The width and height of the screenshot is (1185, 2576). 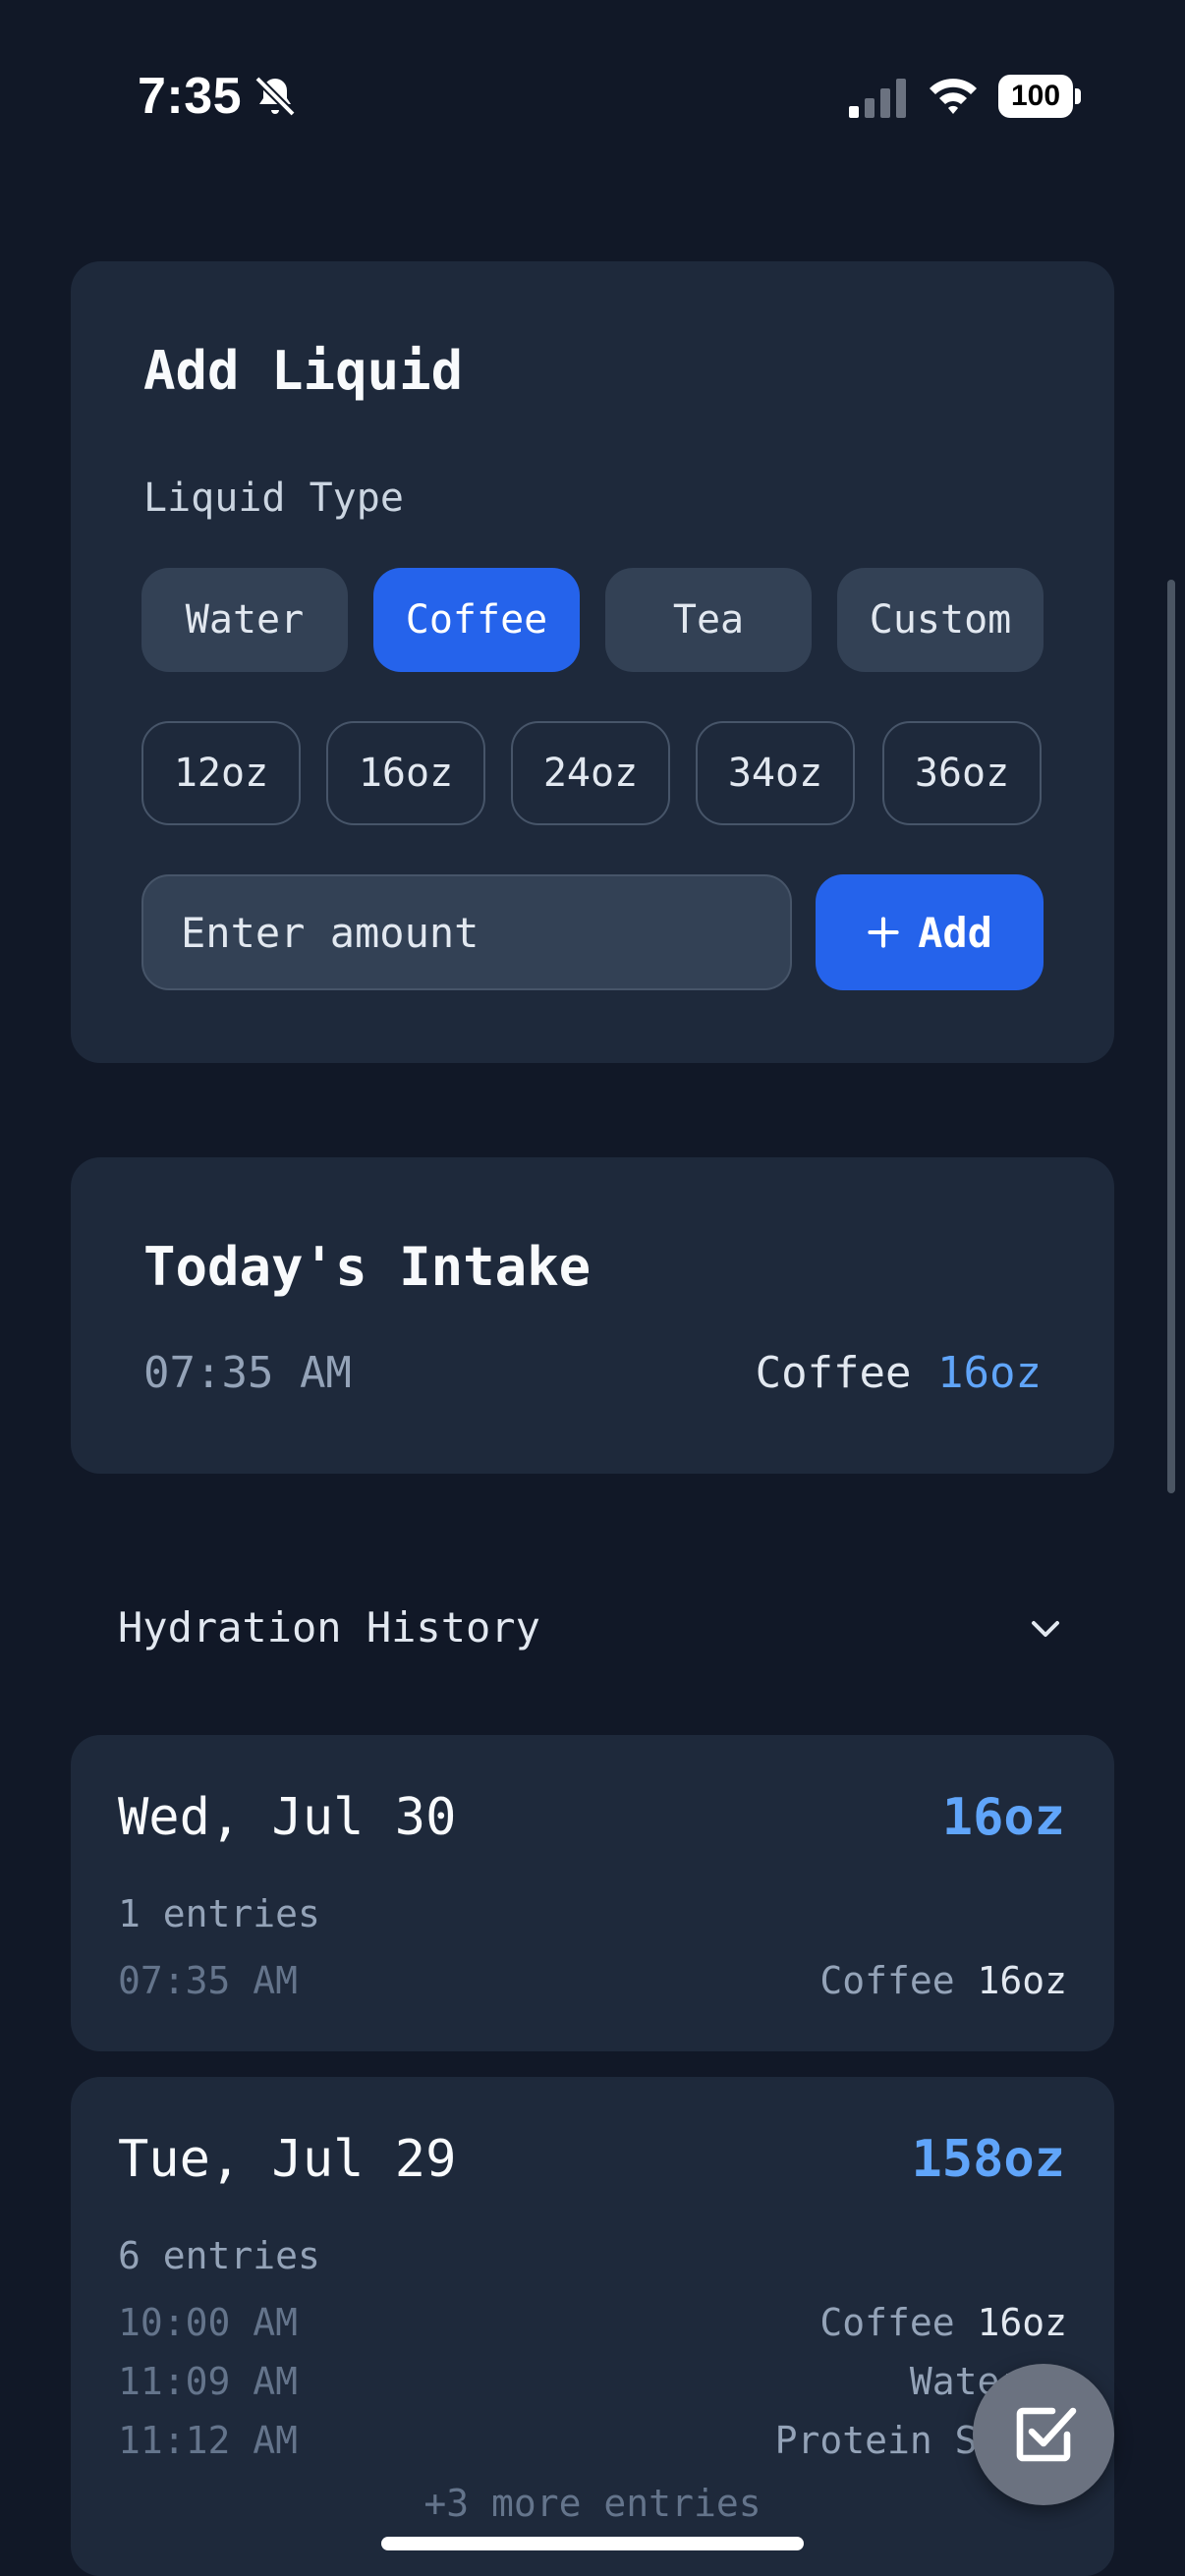 What do you see at coordinates (245, 620) in the screenshot?
I see `type-water-button: Water` at bounding box center [245, 620].